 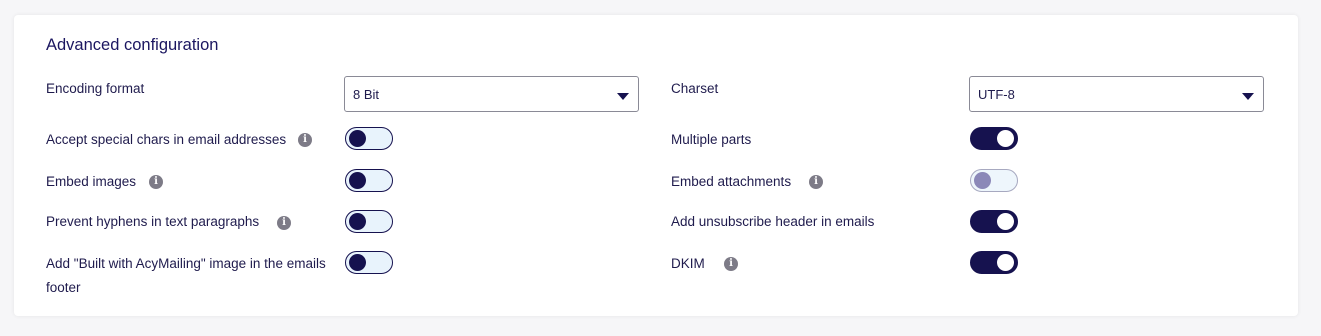 I want to click on multiple-parts-toggle, so click(x=994, y=138).